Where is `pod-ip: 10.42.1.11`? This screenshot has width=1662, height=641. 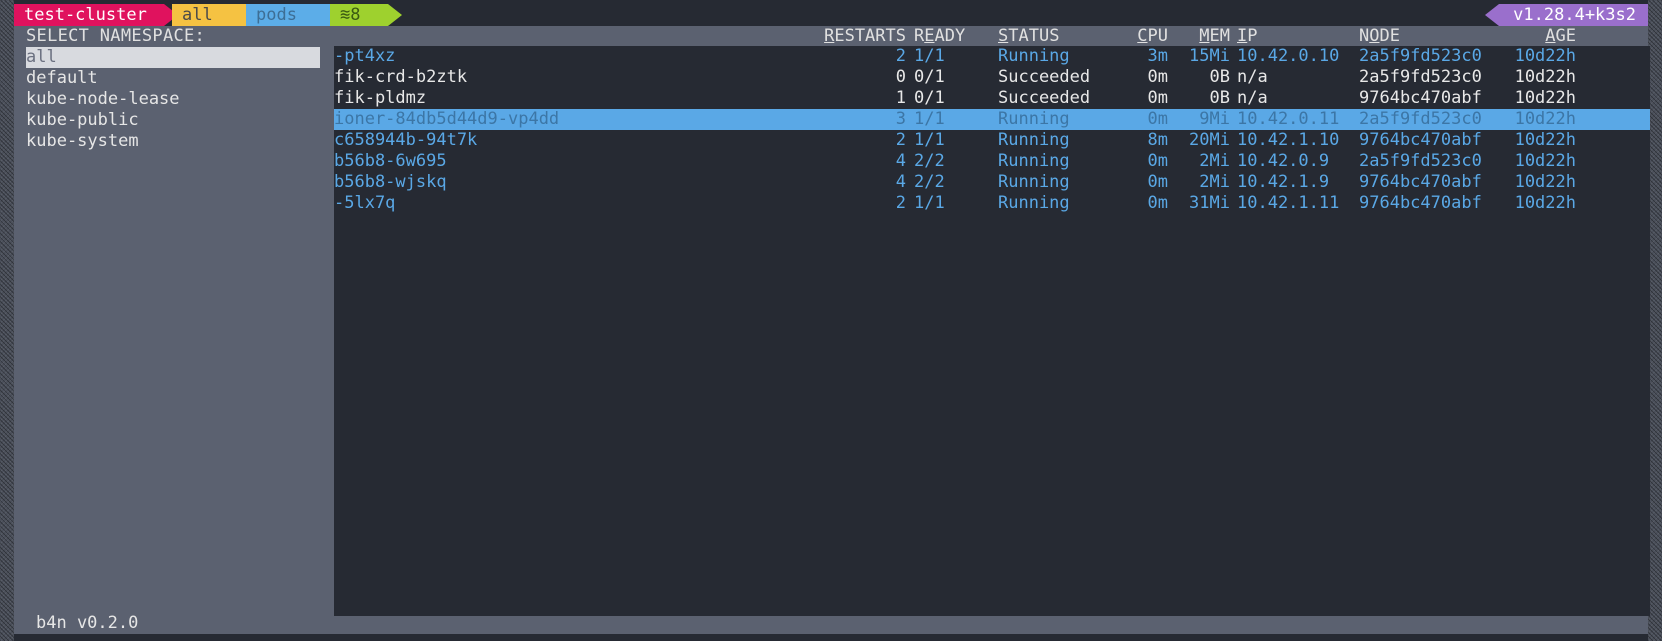
pod-ip: 10.42.1.11 is located at coordinates (1288, 203).